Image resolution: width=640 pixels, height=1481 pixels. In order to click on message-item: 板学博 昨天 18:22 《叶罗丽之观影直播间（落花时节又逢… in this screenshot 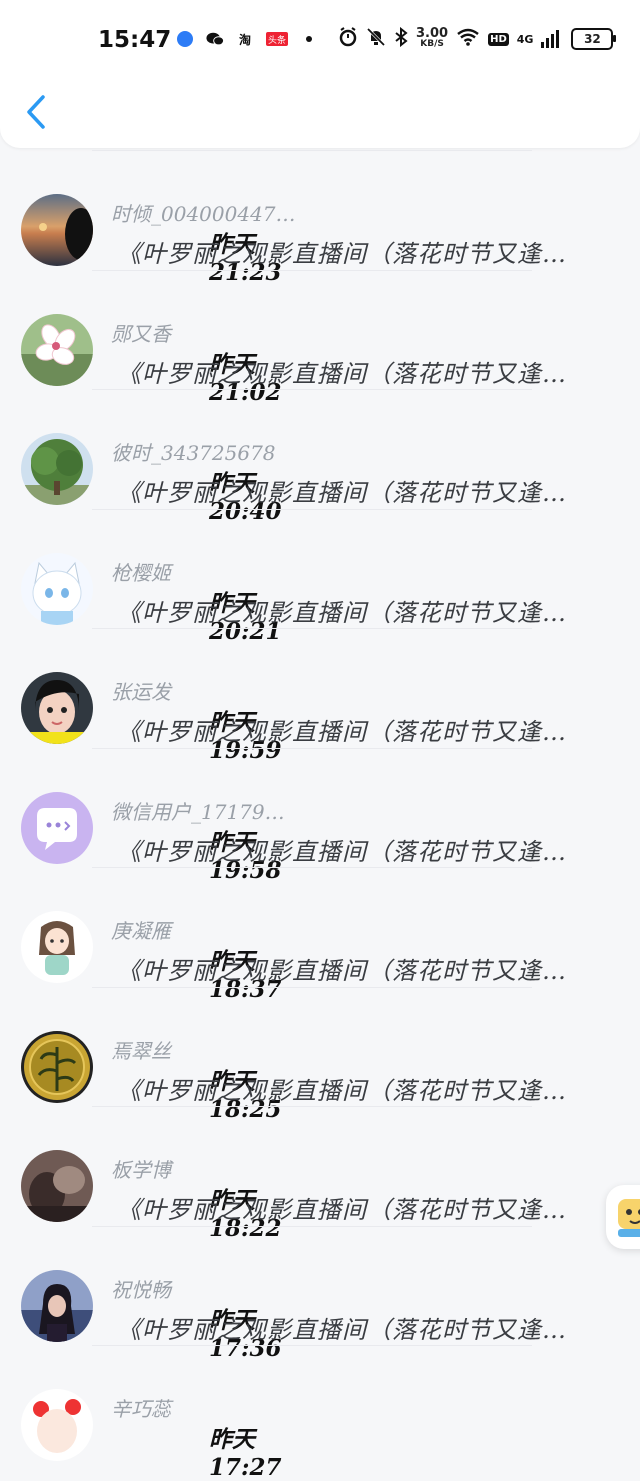, I will do `click(320, 1174)`.